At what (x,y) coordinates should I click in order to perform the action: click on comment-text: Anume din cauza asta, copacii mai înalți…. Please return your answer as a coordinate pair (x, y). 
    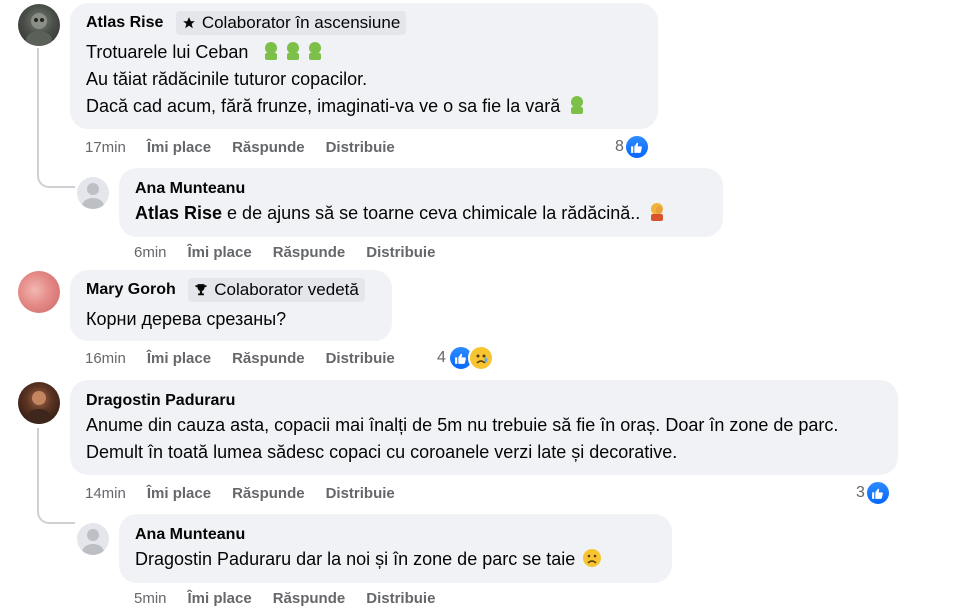
    Looking at the image, I should click on (462, 438).